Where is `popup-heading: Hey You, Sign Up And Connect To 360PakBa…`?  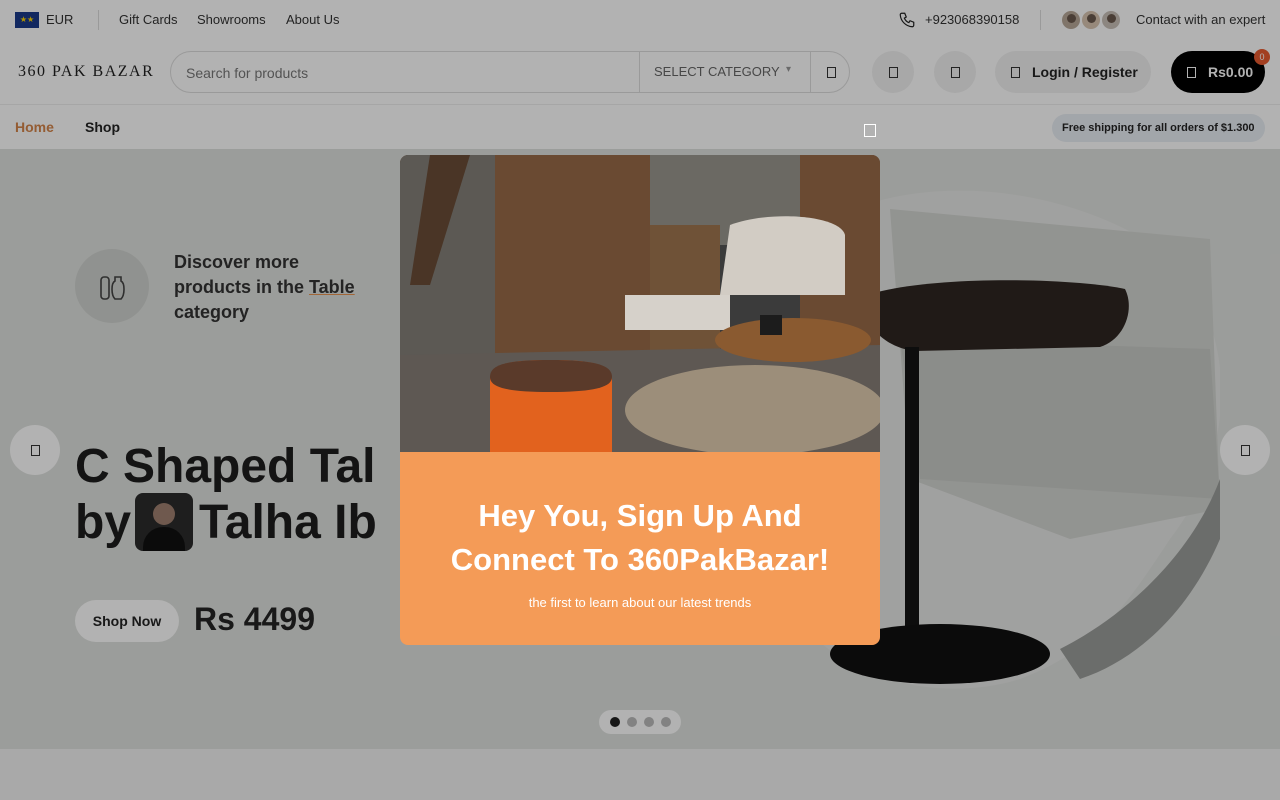
popup-heading: Hey You, Sign Up And Connect To 360PakBa… is located at coordinates (640, 537).